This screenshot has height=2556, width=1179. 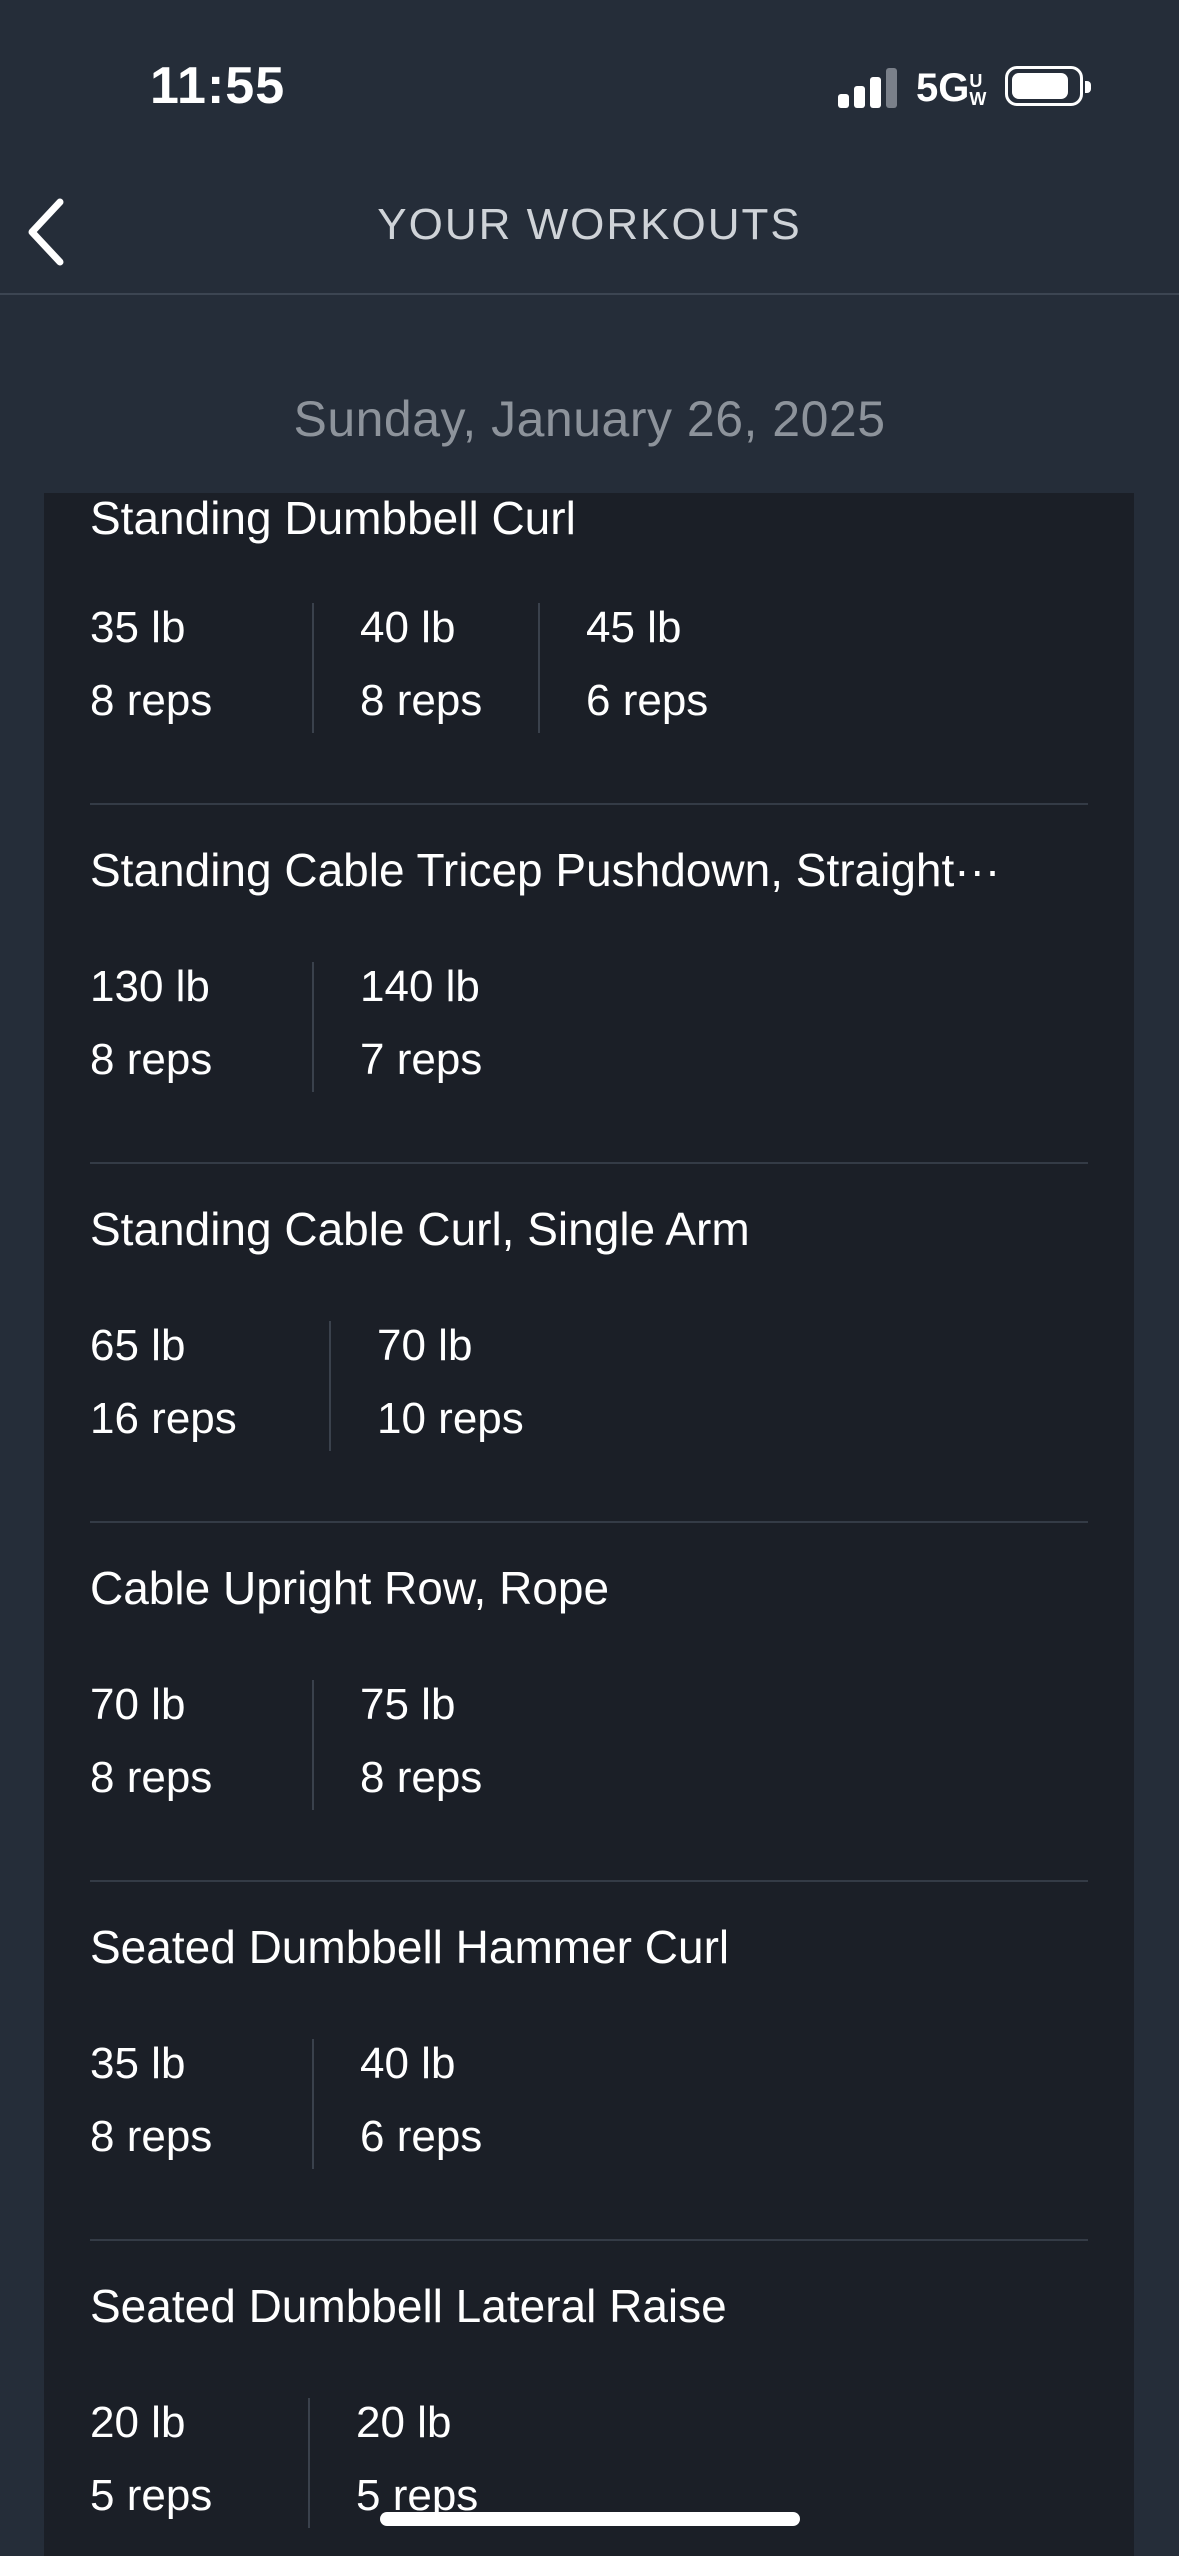 What do you see at coordinates (868, 87) in the screenshot?
I see `signal-icon` at bounding box center [868, 87].